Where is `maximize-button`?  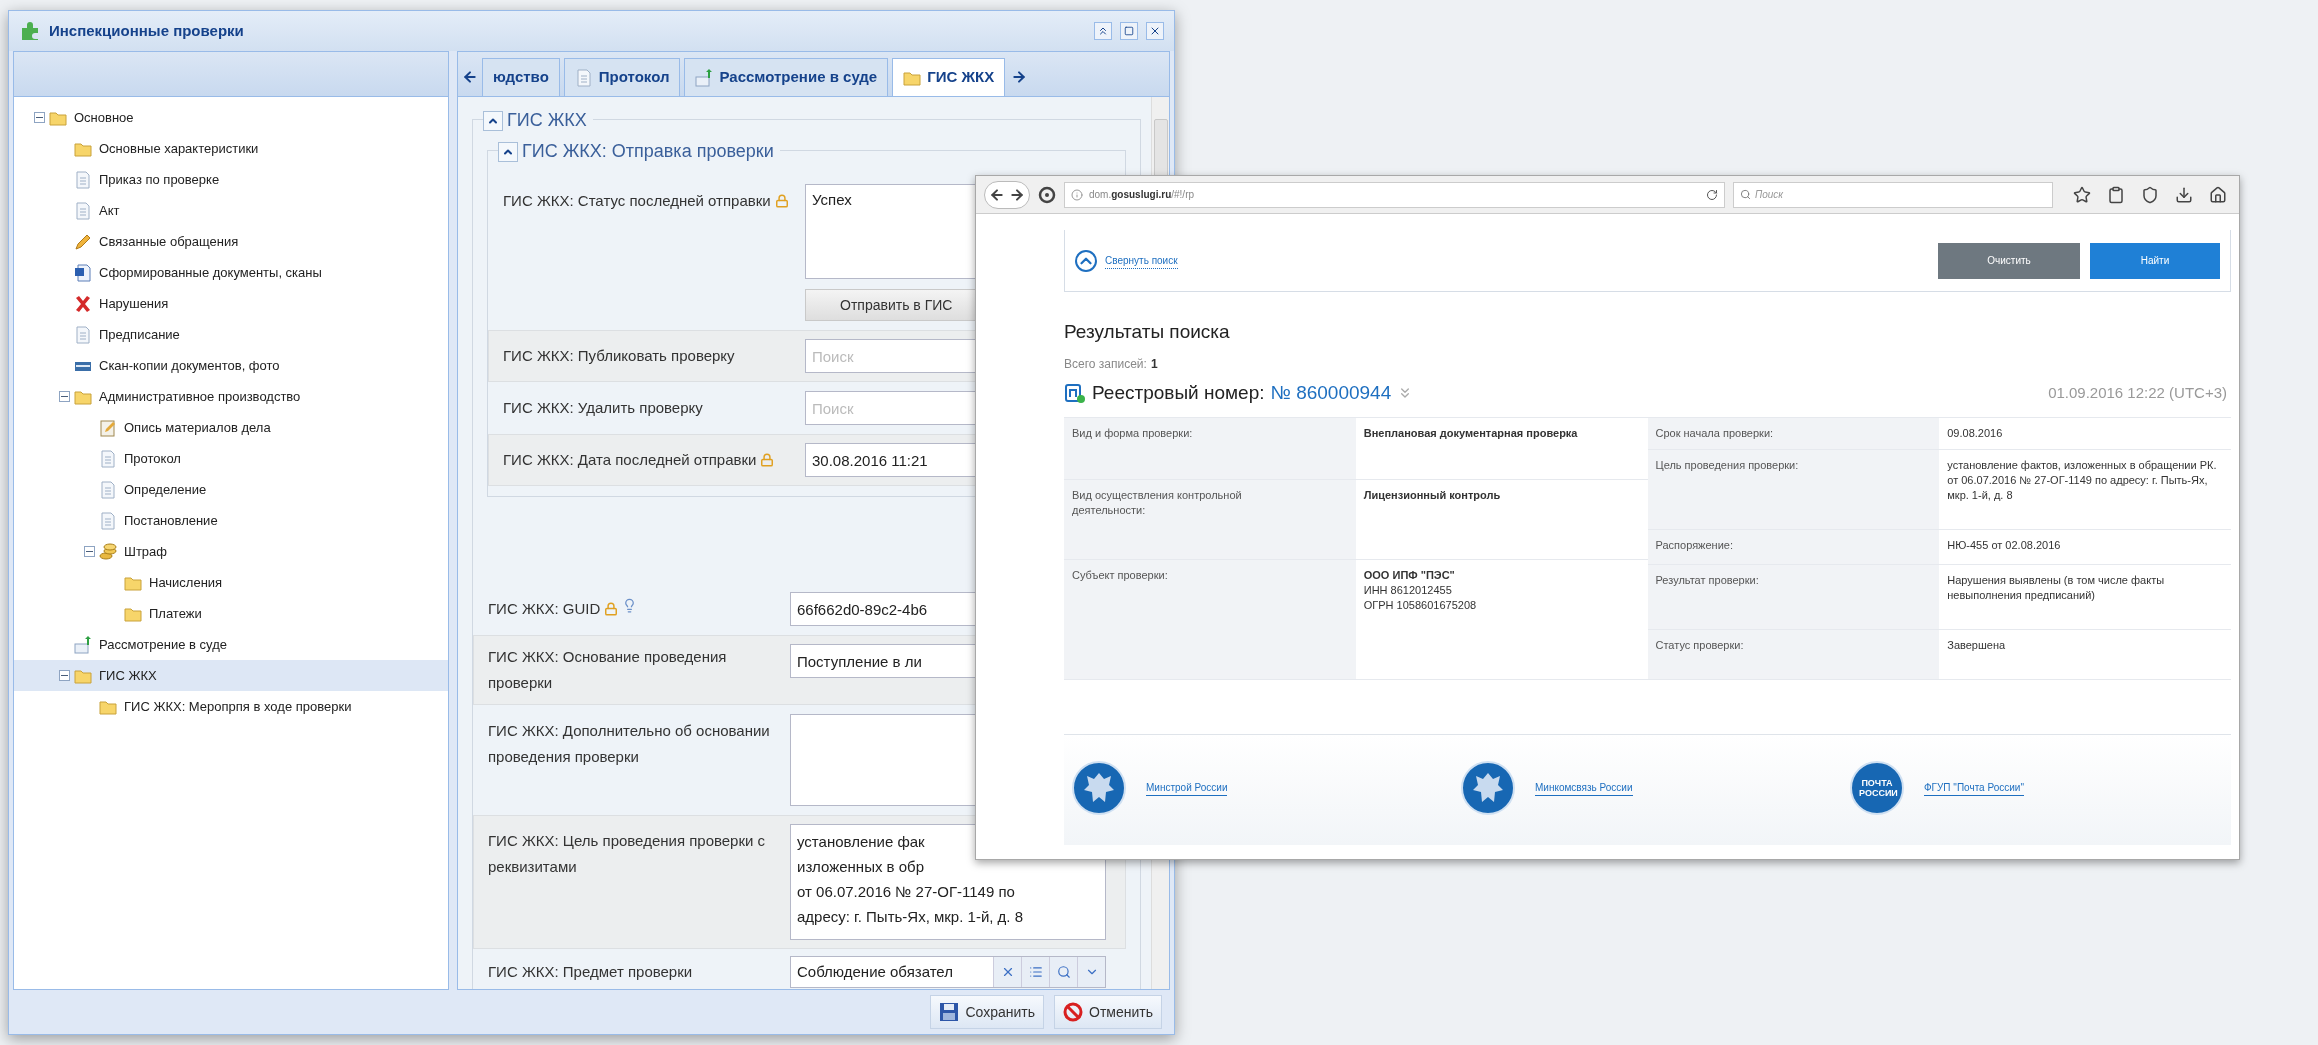
maximize-button is located at coordinates (1129, 31).